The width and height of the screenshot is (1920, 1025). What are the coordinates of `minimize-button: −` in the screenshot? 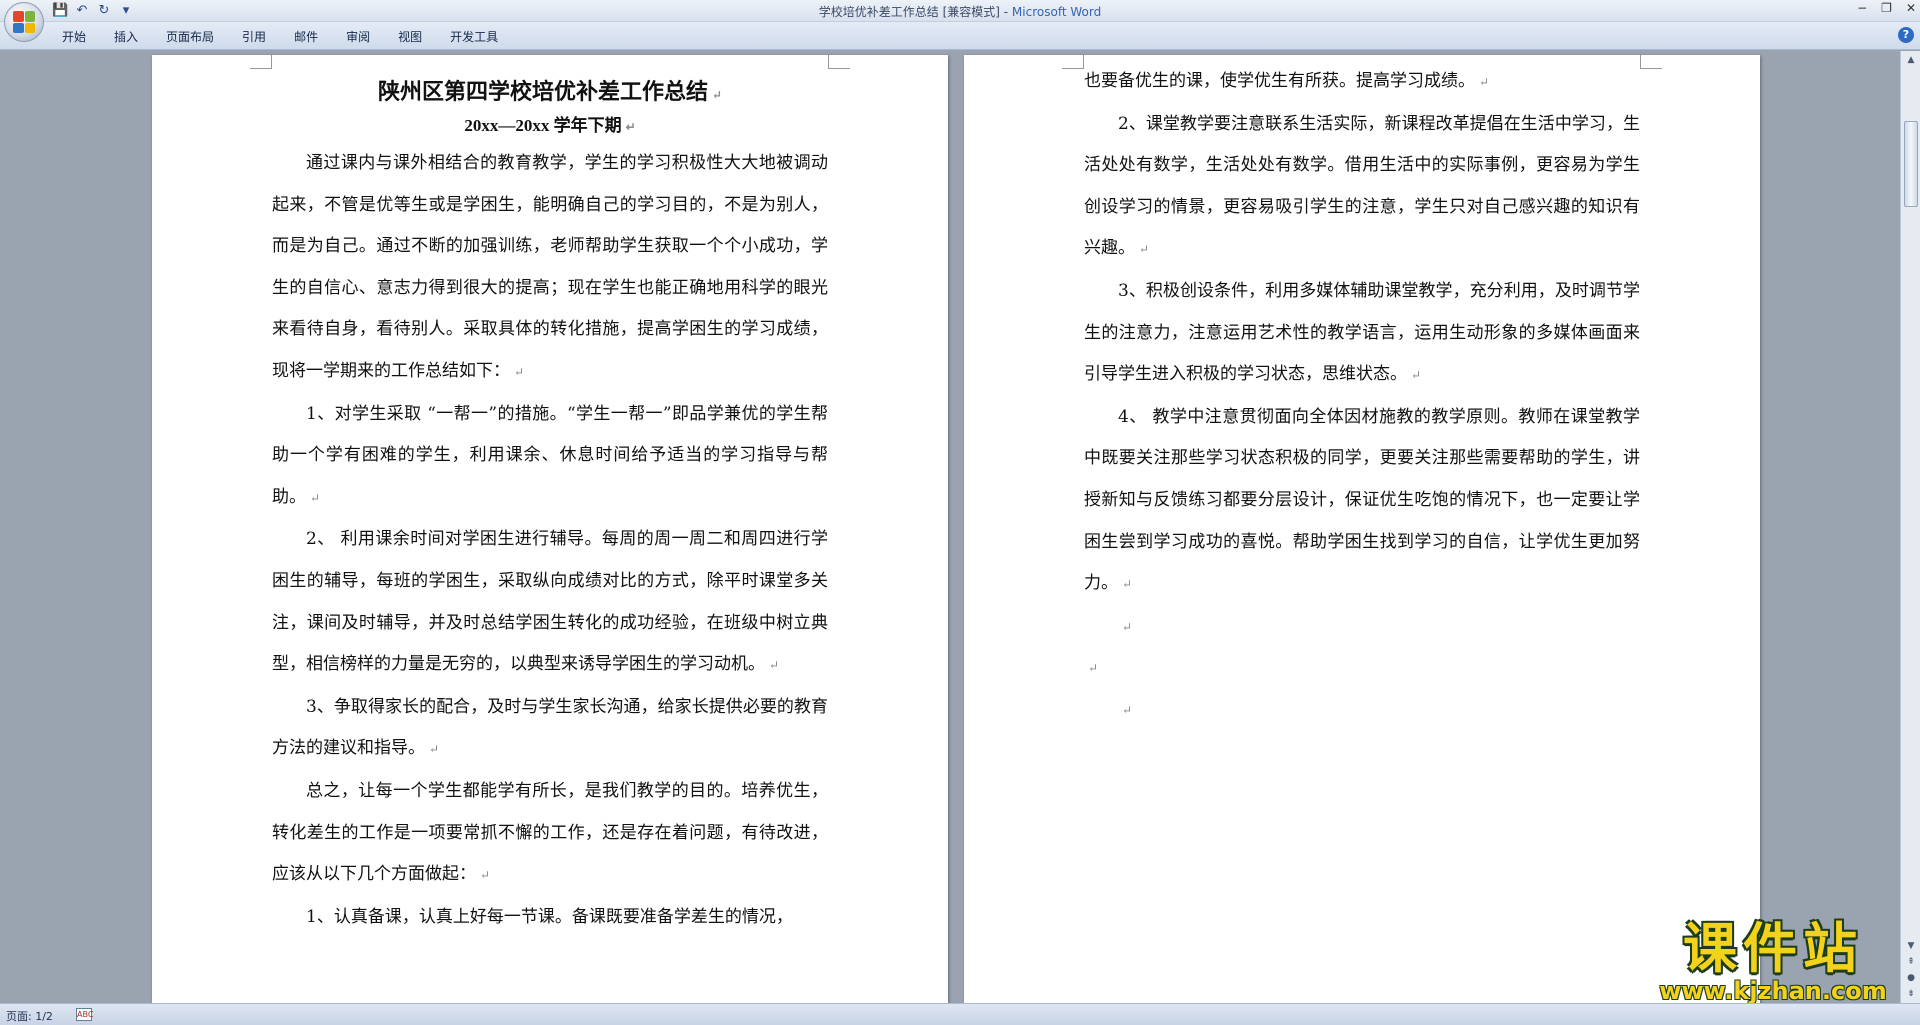 It's located at (1862, 8).